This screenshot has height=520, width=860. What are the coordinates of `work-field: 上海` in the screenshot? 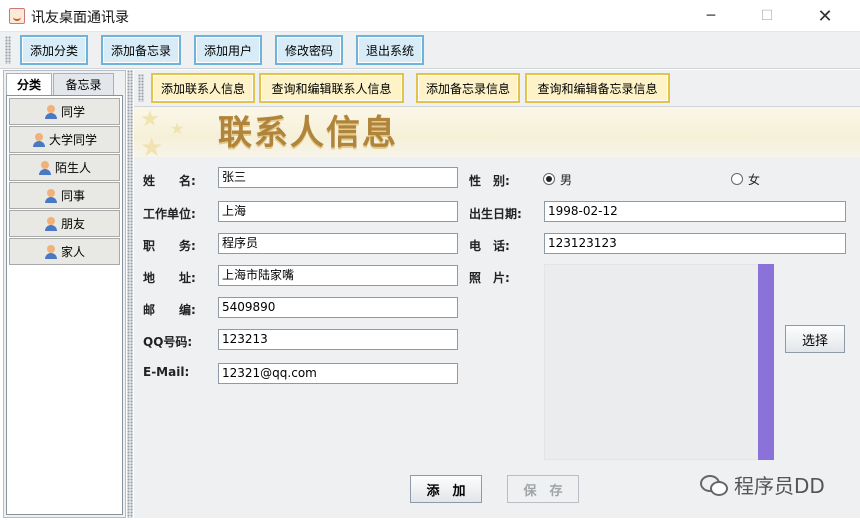 It's located at (338, 211).